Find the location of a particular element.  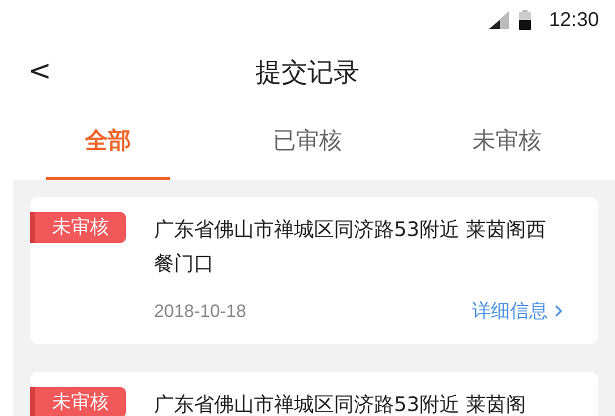

page-title: 提交记录 is located at coordinates (308, 73).